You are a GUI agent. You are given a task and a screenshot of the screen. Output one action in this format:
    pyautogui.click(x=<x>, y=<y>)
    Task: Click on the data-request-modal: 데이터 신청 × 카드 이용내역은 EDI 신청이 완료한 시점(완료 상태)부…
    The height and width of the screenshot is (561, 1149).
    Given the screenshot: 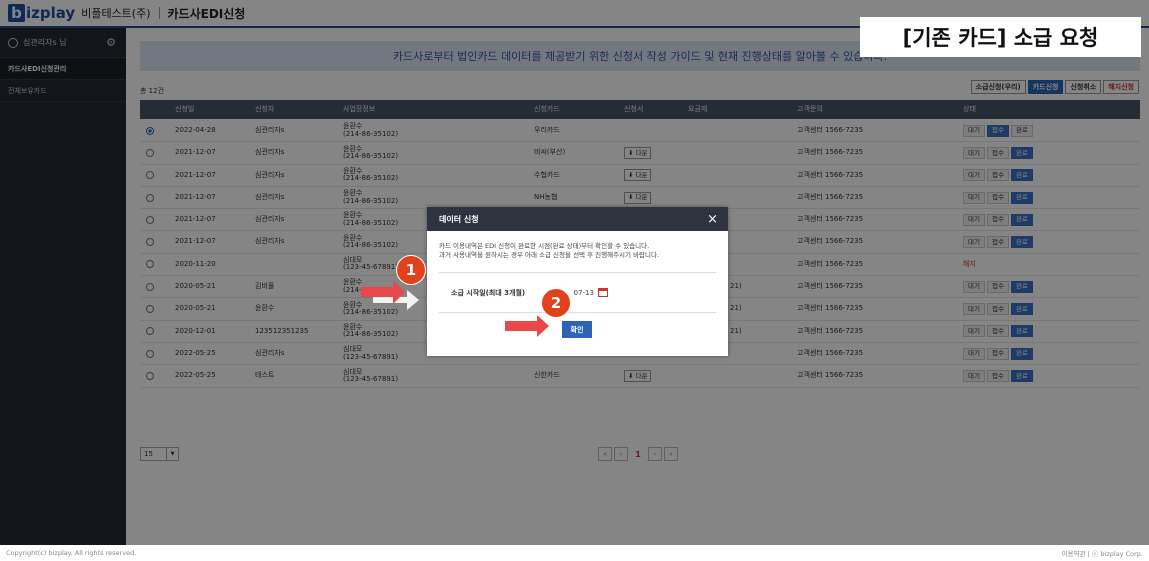 What is the action you would take?
    pyautogui.click(x=577, y=281)
    